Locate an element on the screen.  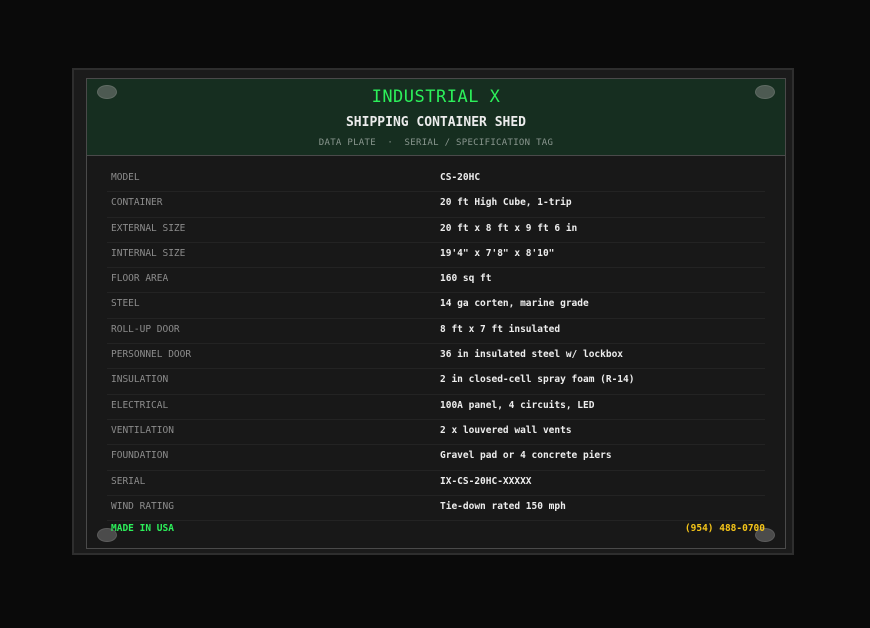
spec-value: 14 ga corten, marine grade is located at coordinates (514, 304).